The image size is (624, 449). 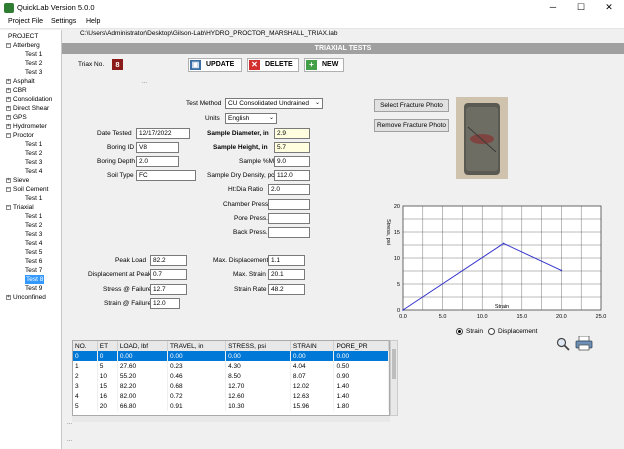 I want to click on tree-item-atterberg-test-1: Test 1, so click(x=33, y=54).